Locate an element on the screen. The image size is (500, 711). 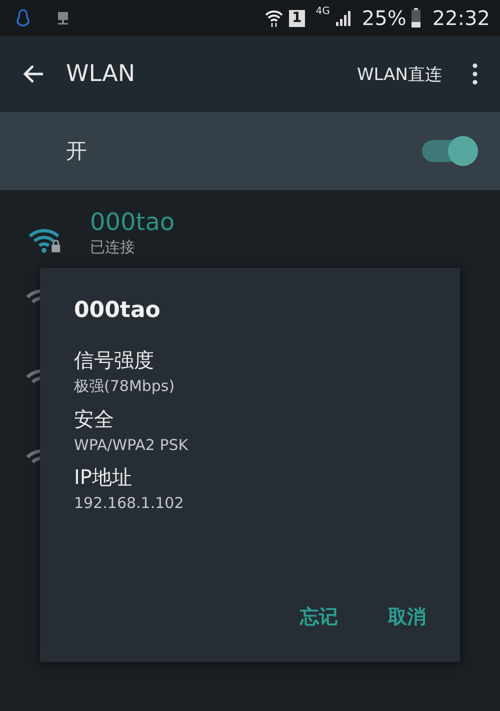
network-type: 4G is located at coordinates (323, 11).